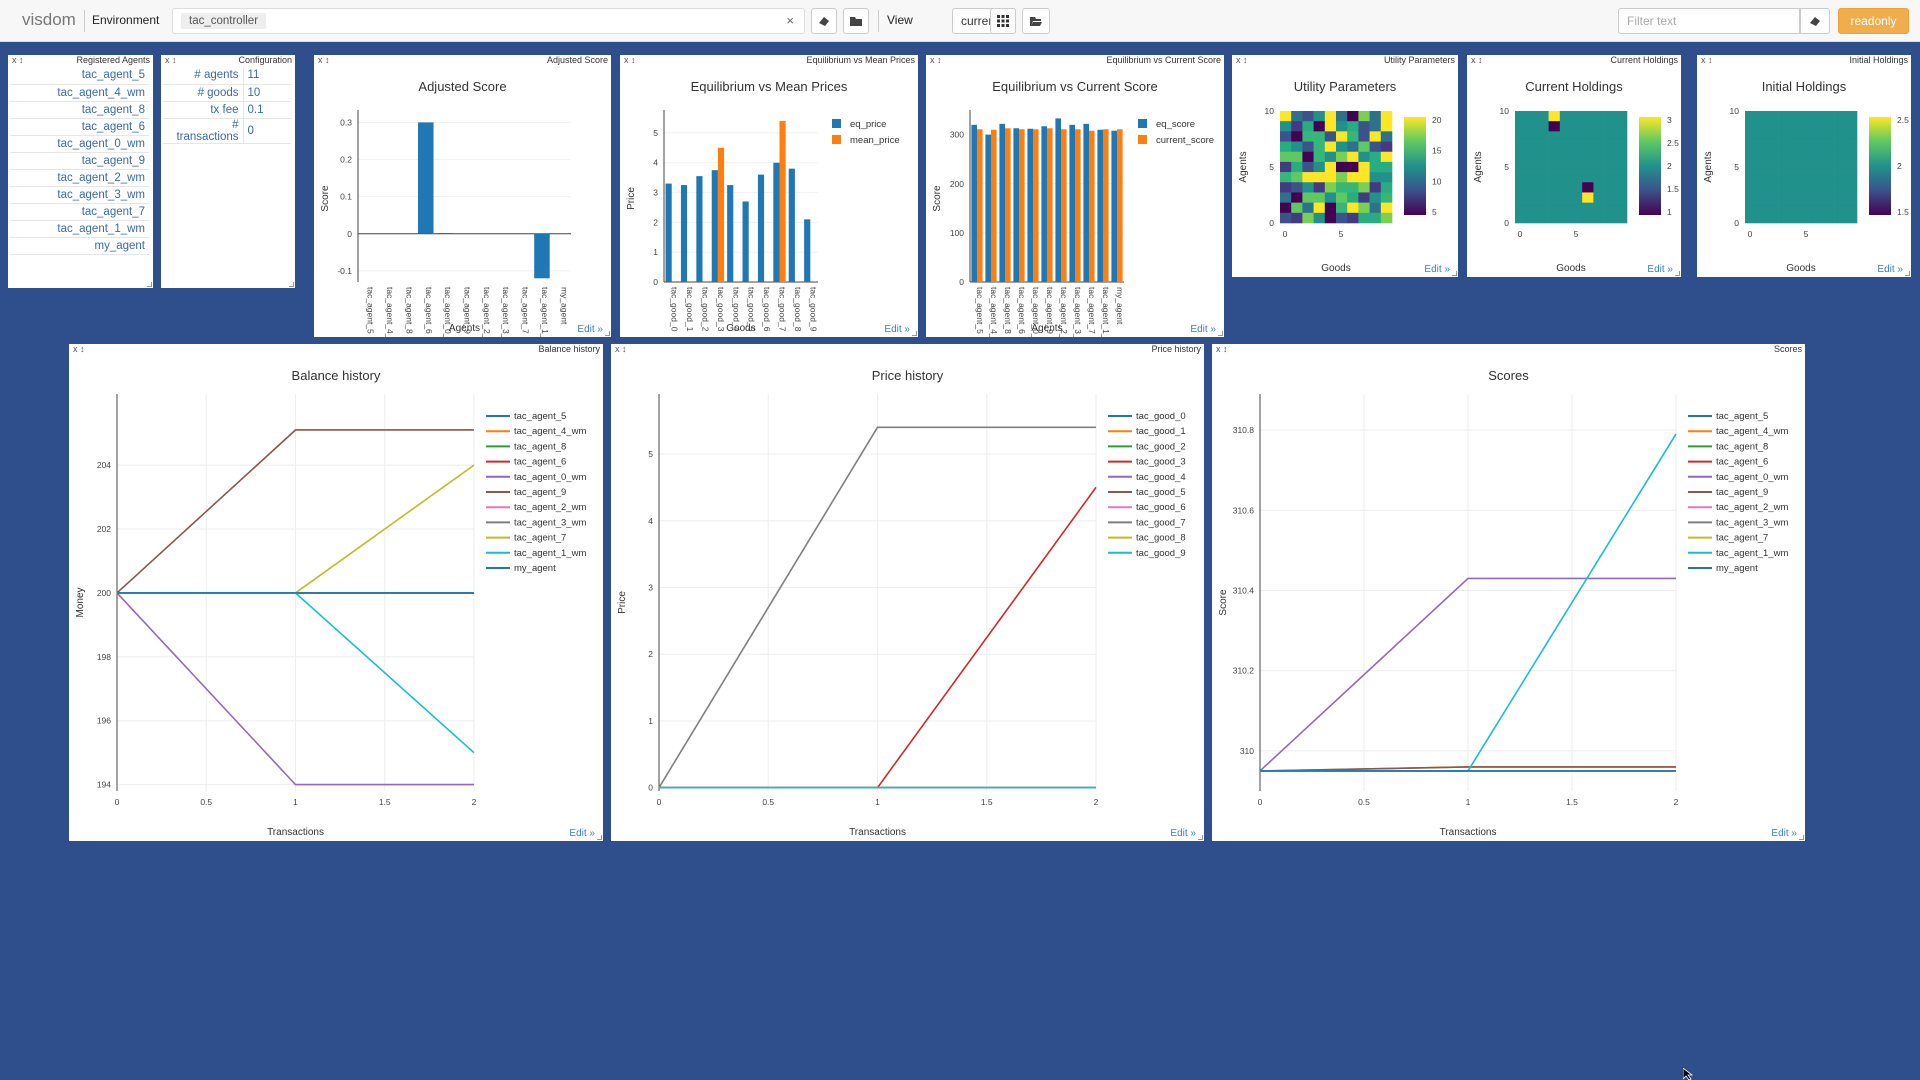 The width and height of the screenshot is (1920, 1080). What do you see at coordinates (224, 21) in the screenshot?
I see `environment-tag: tac_controller` at bounding box center [224, 21].